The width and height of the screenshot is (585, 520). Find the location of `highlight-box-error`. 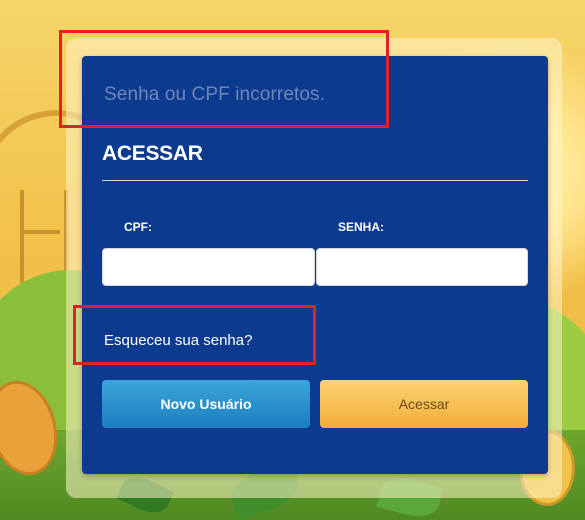

highlight-box-error is located at coordinates (224, 79).